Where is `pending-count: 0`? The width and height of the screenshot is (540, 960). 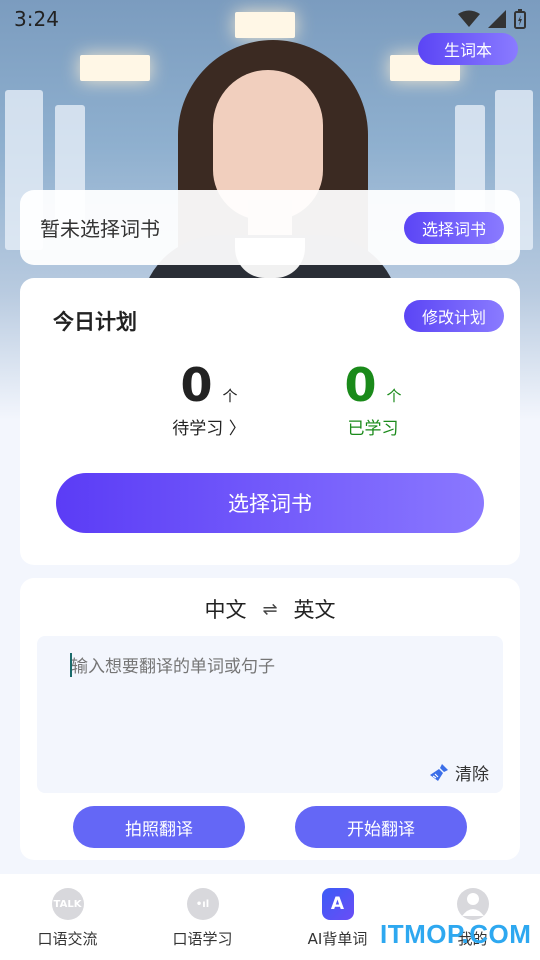
pending-count: 0 is located at coordinates (196, 385).